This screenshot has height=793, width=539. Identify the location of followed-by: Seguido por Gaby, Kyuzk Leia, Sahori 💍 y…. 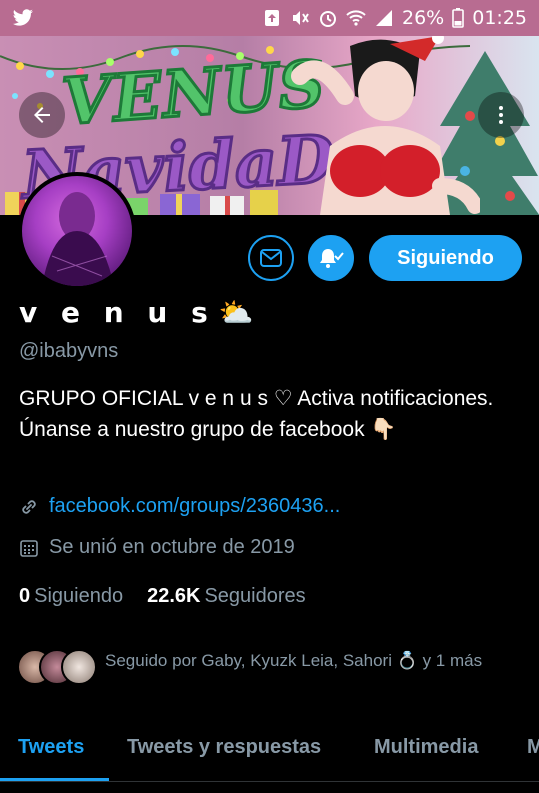
(271, 667).